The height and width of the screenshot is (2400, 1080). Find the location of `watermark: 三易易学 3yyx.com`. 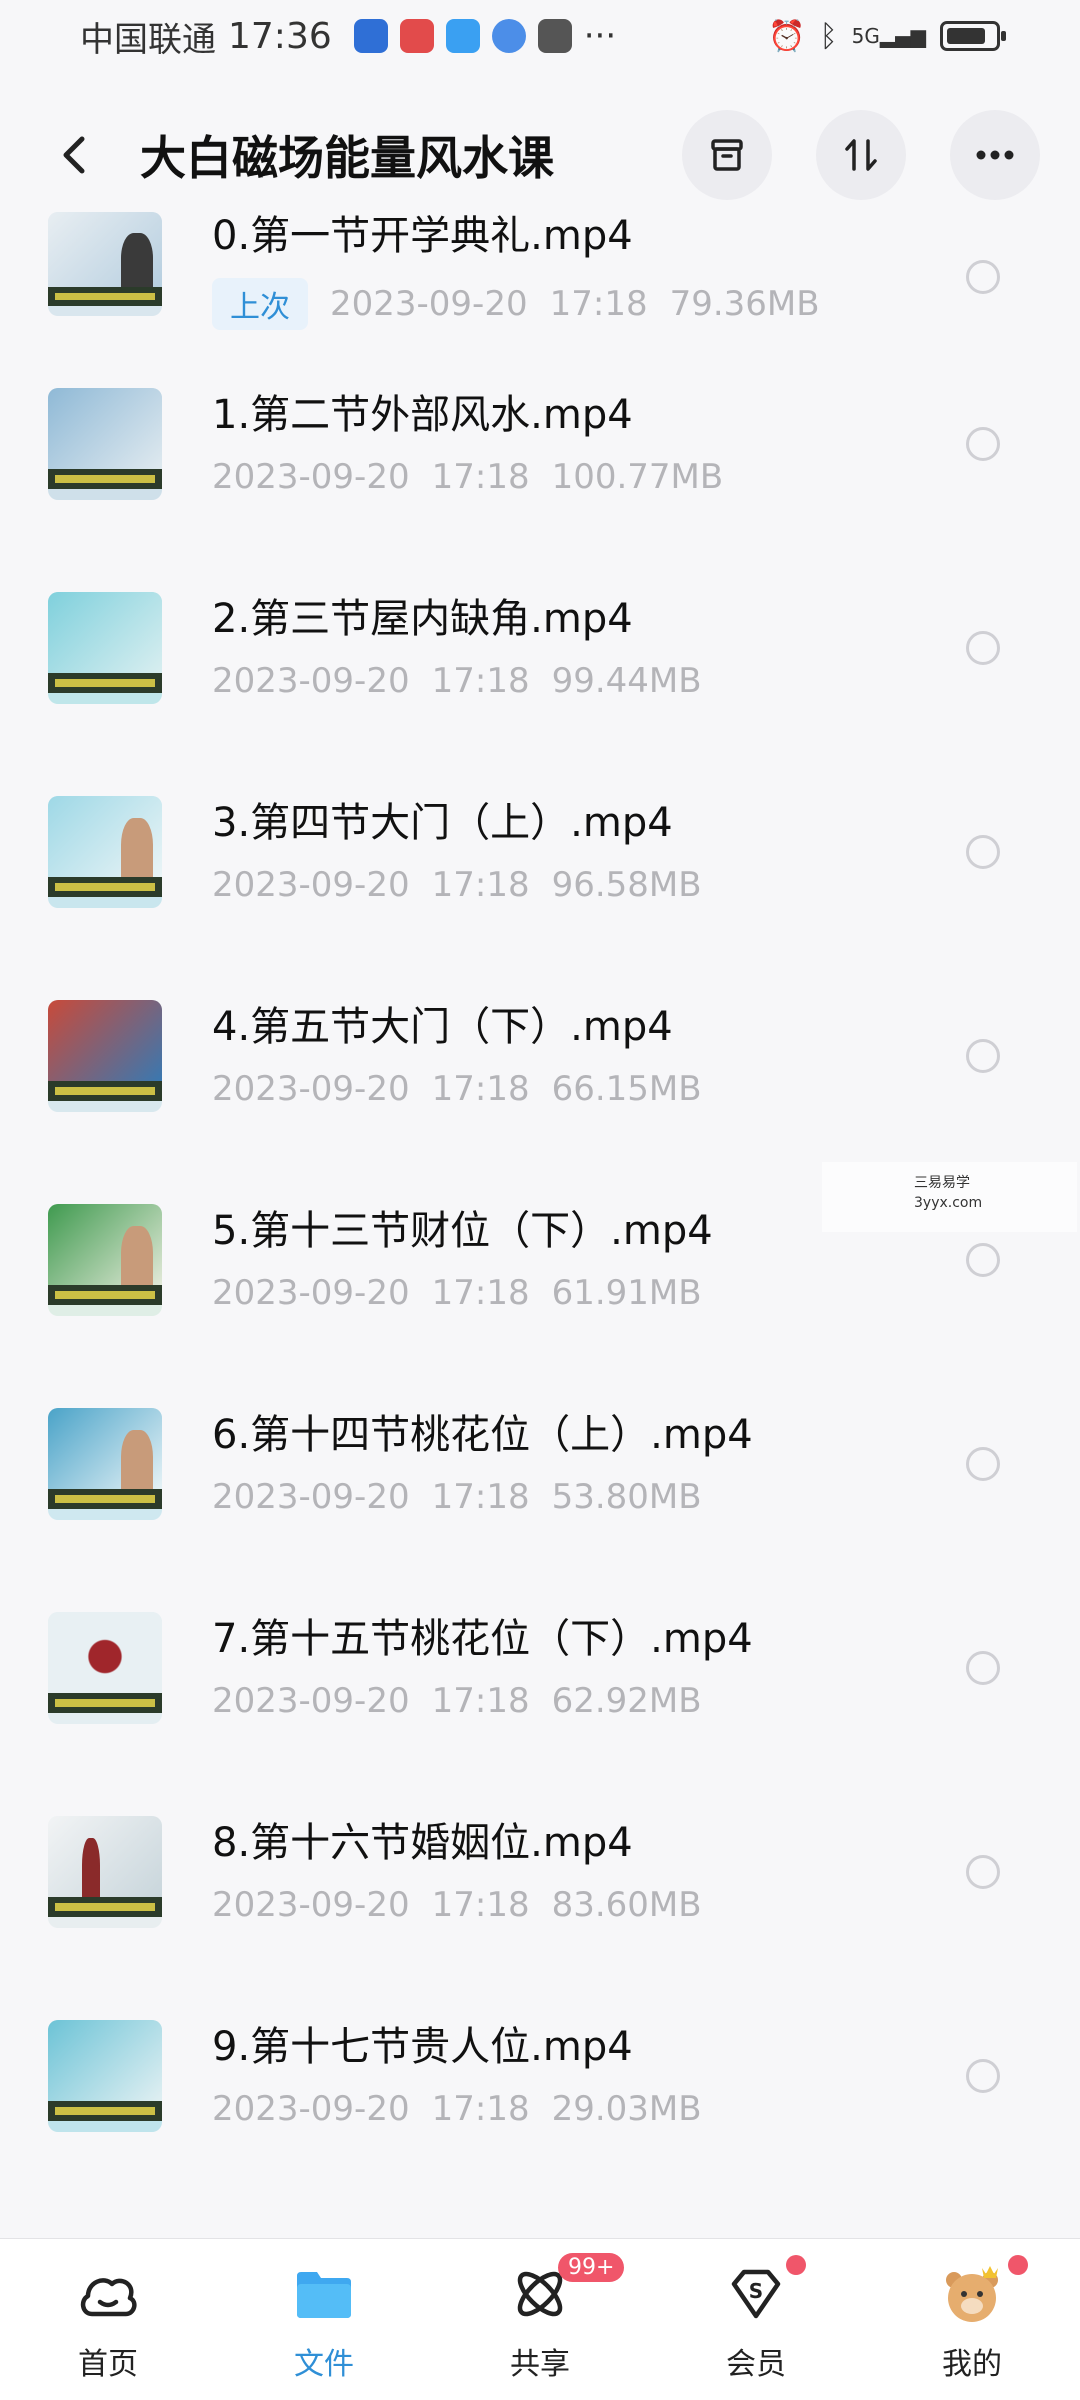

watermark: 三易易学 3yyx.com is located at coordinates (949, 1197).